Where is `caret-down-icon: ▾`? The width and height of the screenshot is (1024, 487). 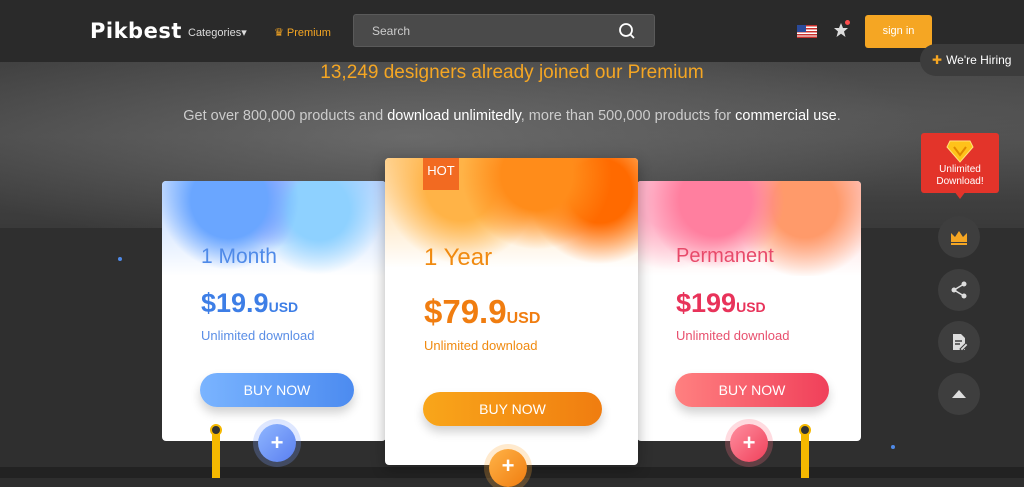
caret-down-icon: ▾ is located at coordinates (244, 33).